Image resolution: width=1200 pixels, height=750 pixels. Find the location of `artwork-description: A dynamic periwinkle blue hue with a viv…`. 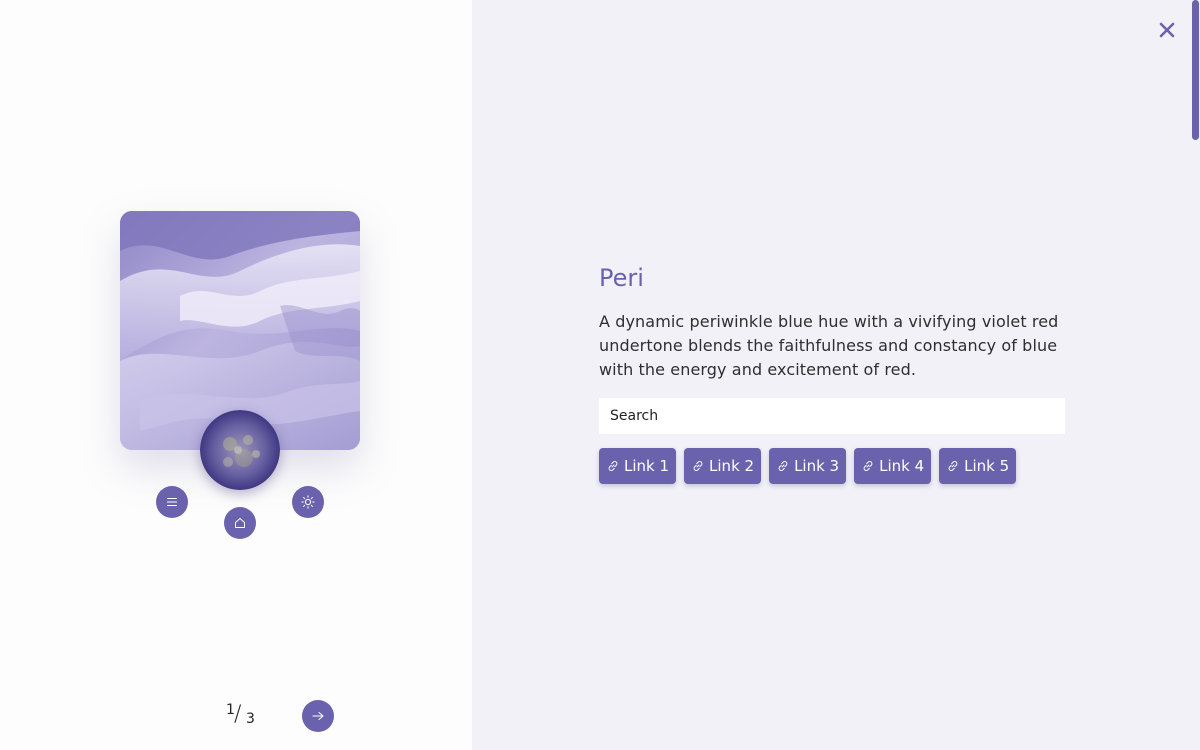

artwork-description: A dynamic periwinkle blue hue with a viv… is located at coordinates (829, 345).